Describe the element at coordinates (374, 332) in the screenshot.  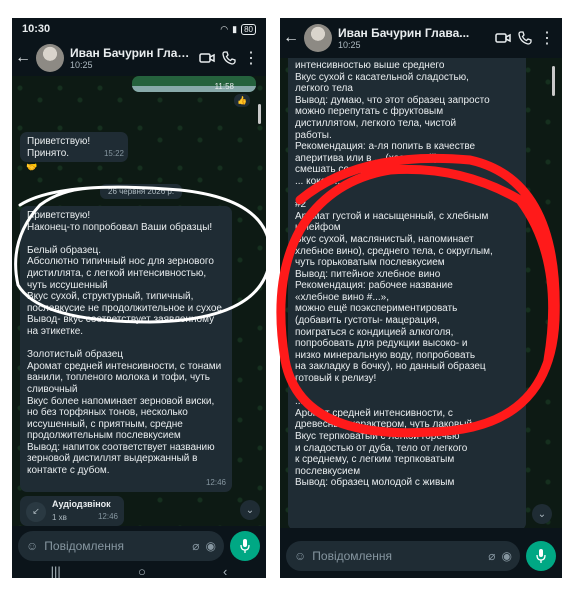
I see `message-line: поиграться с кондицией алкоголя,` at that location.